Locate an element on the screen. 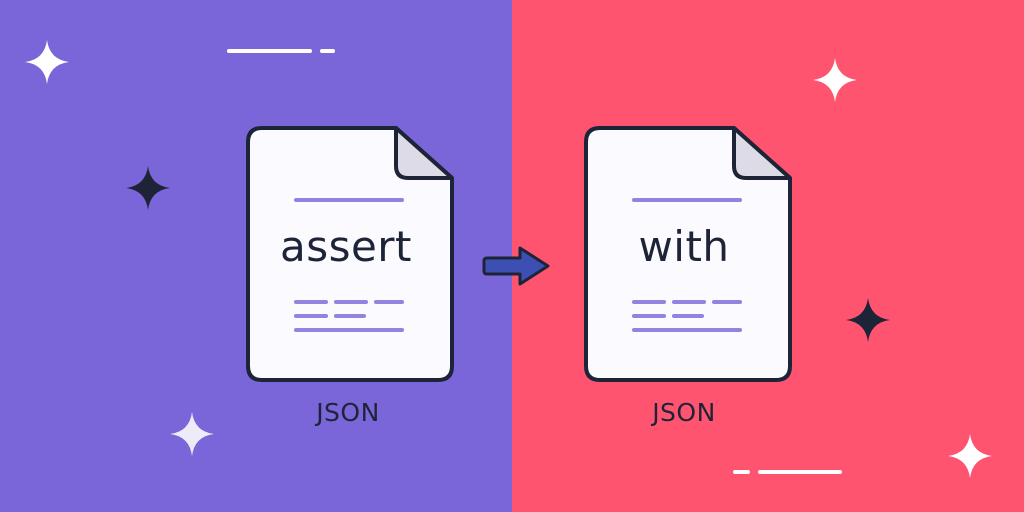 Image resolution: width=1024 pixels, height=512 pixels. source-format-label: JSON is located at coordinates (348, 412).